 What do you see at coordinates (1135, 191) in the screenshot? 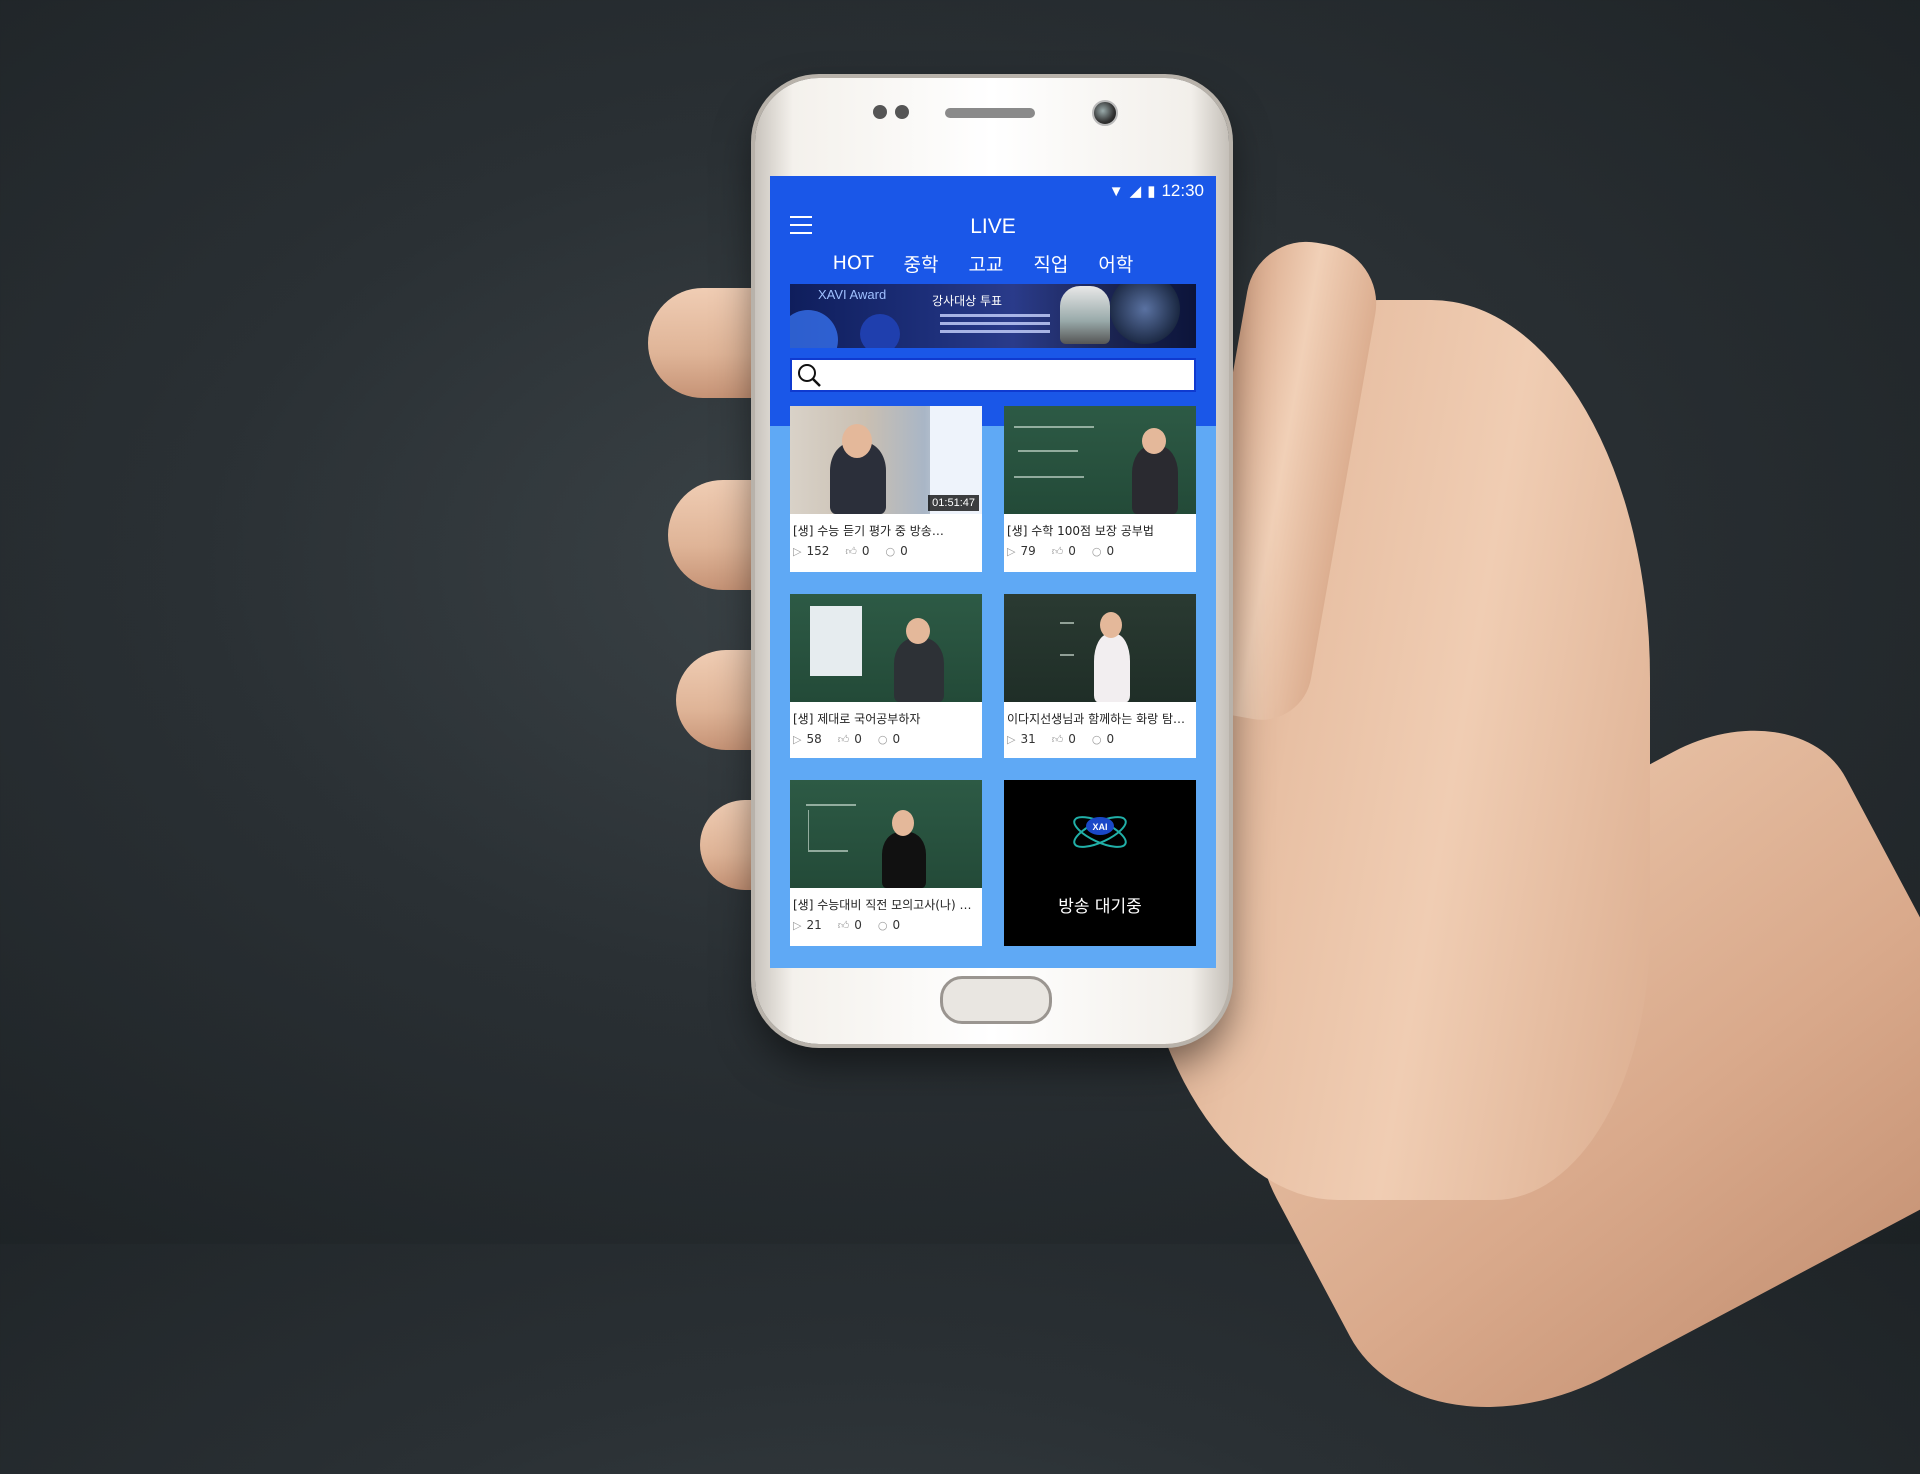
I see `signal-icon: ◢` at bounding box center [1135, 191].